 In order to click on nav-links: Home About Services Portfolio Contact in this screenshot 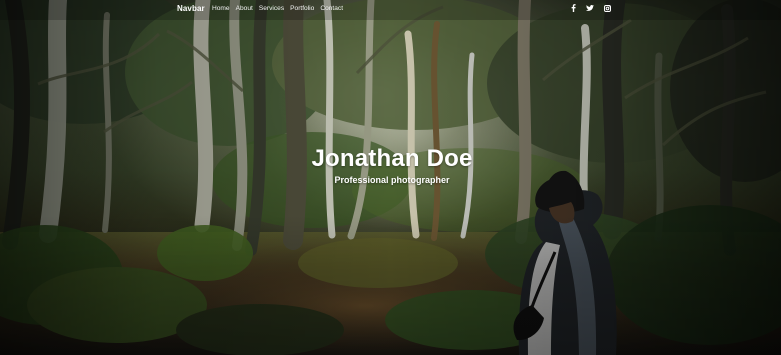, I will do `click(277, 8)`.